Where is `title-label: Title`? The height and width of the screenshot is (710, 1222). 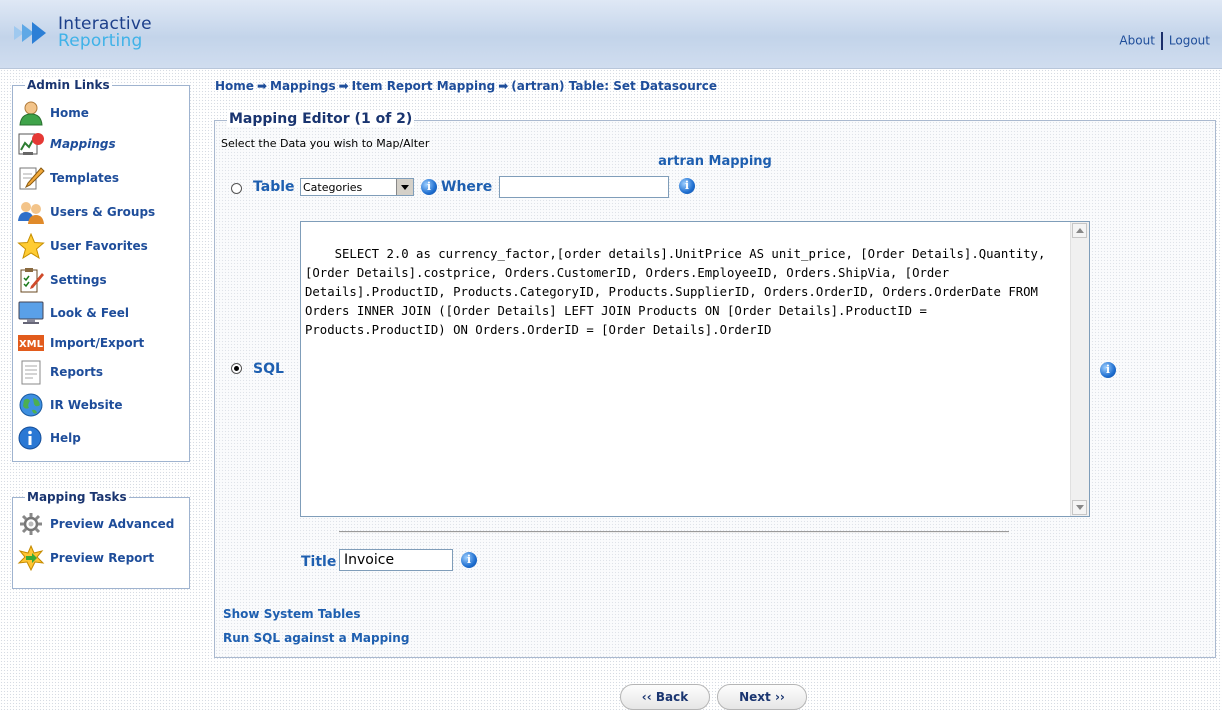 title-label: Title is located at coordinates (319, 562).